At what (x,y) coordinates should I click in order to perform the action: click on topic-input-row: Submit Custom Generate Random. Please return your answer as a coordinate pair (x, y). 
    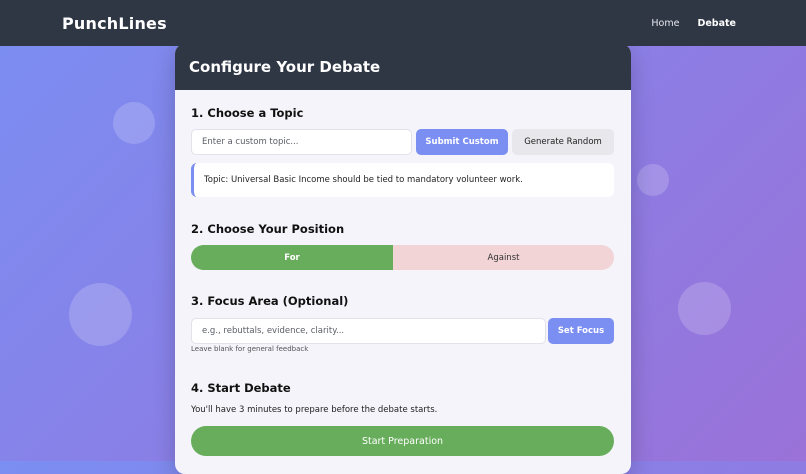
    Looking at the image, I should click on (402, 142).